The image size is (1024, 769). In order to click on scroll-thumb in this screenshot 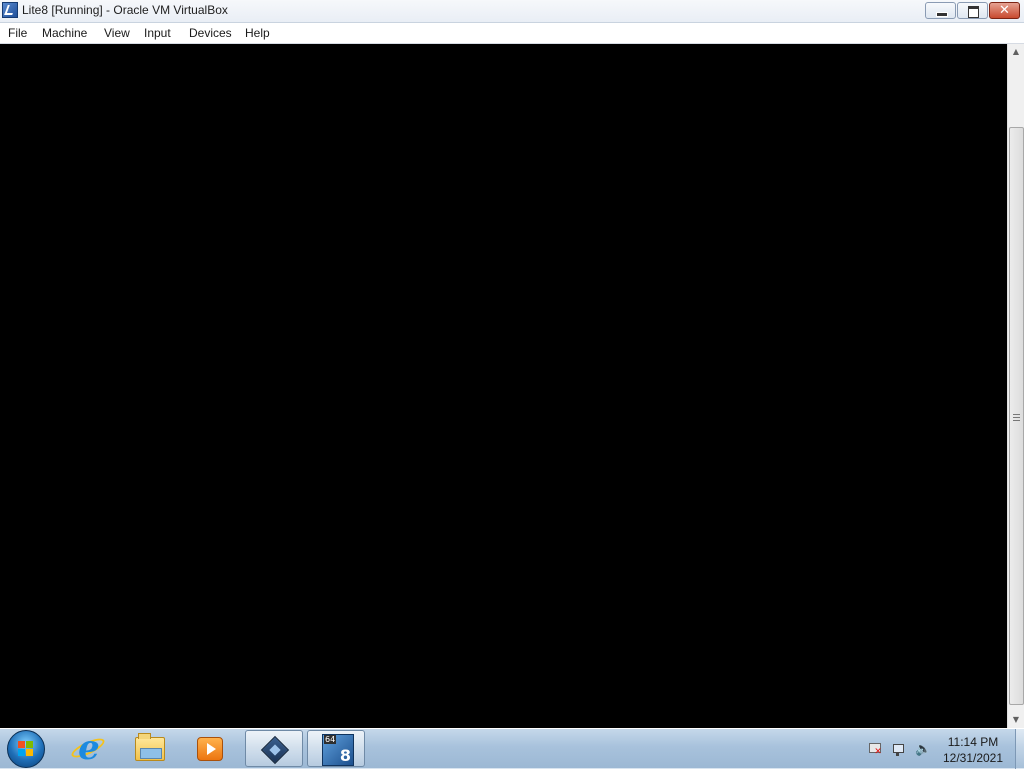, I will do `click(1016, 416)`.